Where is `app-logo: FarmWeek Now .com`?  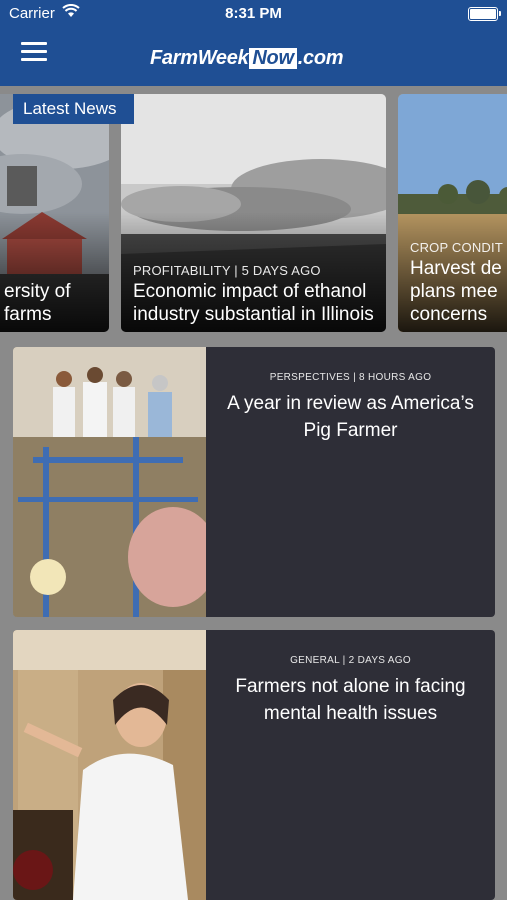 app-logo: FarmWeek Now .com is located at coordinates (247, 58).